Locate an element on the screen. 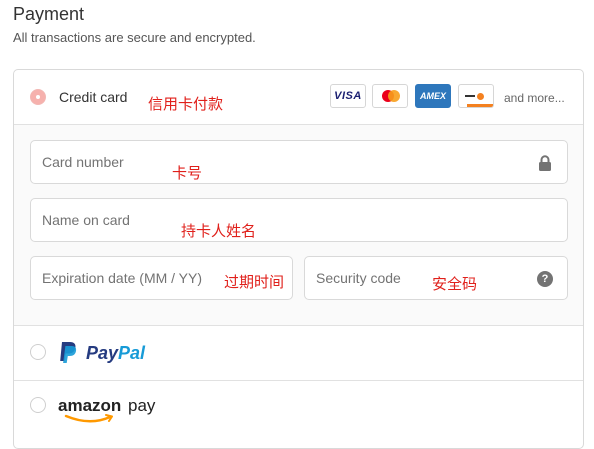  credit-card-radio is located at coordinates (38, 97).